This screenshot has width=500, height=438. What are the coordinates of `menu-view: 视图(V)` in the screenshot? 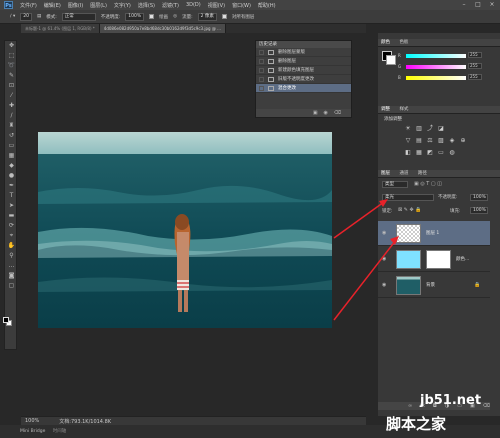 It's located at (216, 5).